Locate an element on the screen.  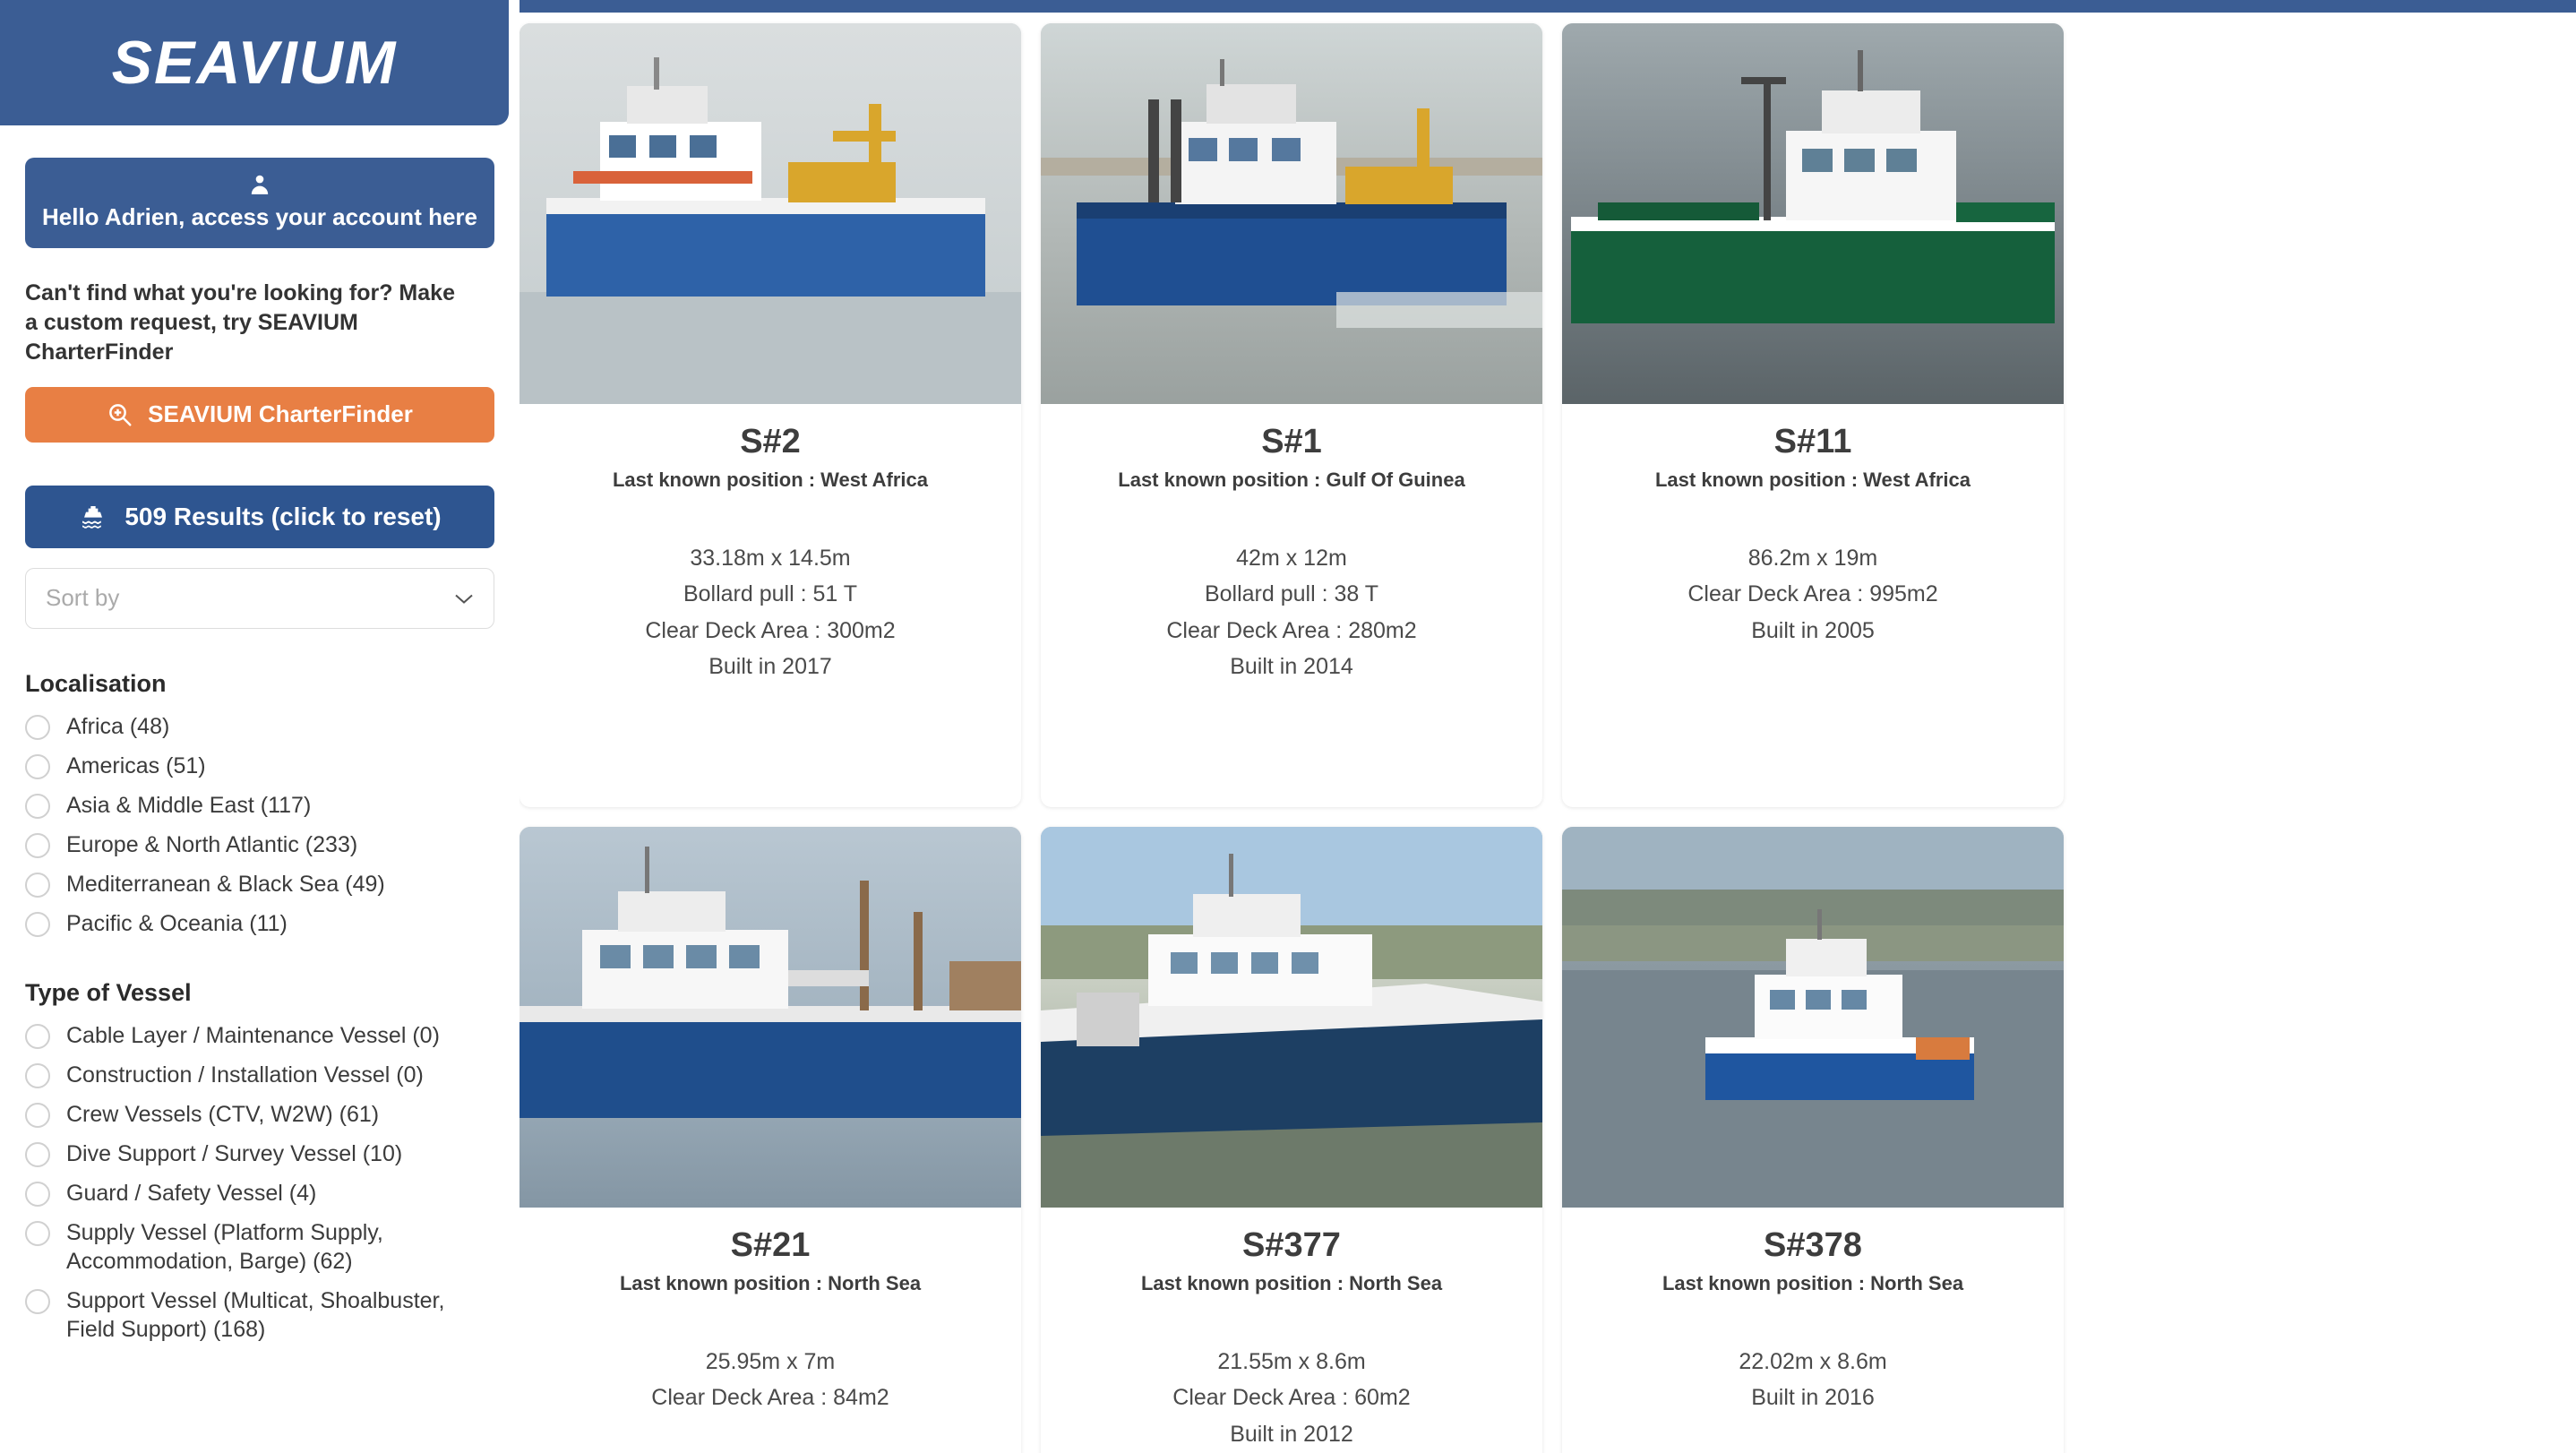
vessel-specs: 25.95m x 7m Clear Deck Area : 84m2 is located at coordinates (770, 1380).